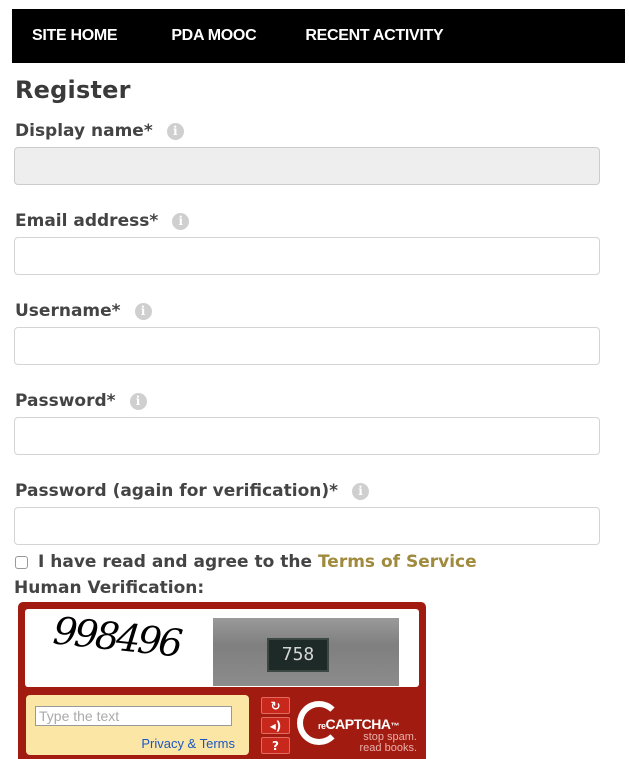  I want to click on recaptcha-logo-captcha: CAPTCHA, so click(358, 724).